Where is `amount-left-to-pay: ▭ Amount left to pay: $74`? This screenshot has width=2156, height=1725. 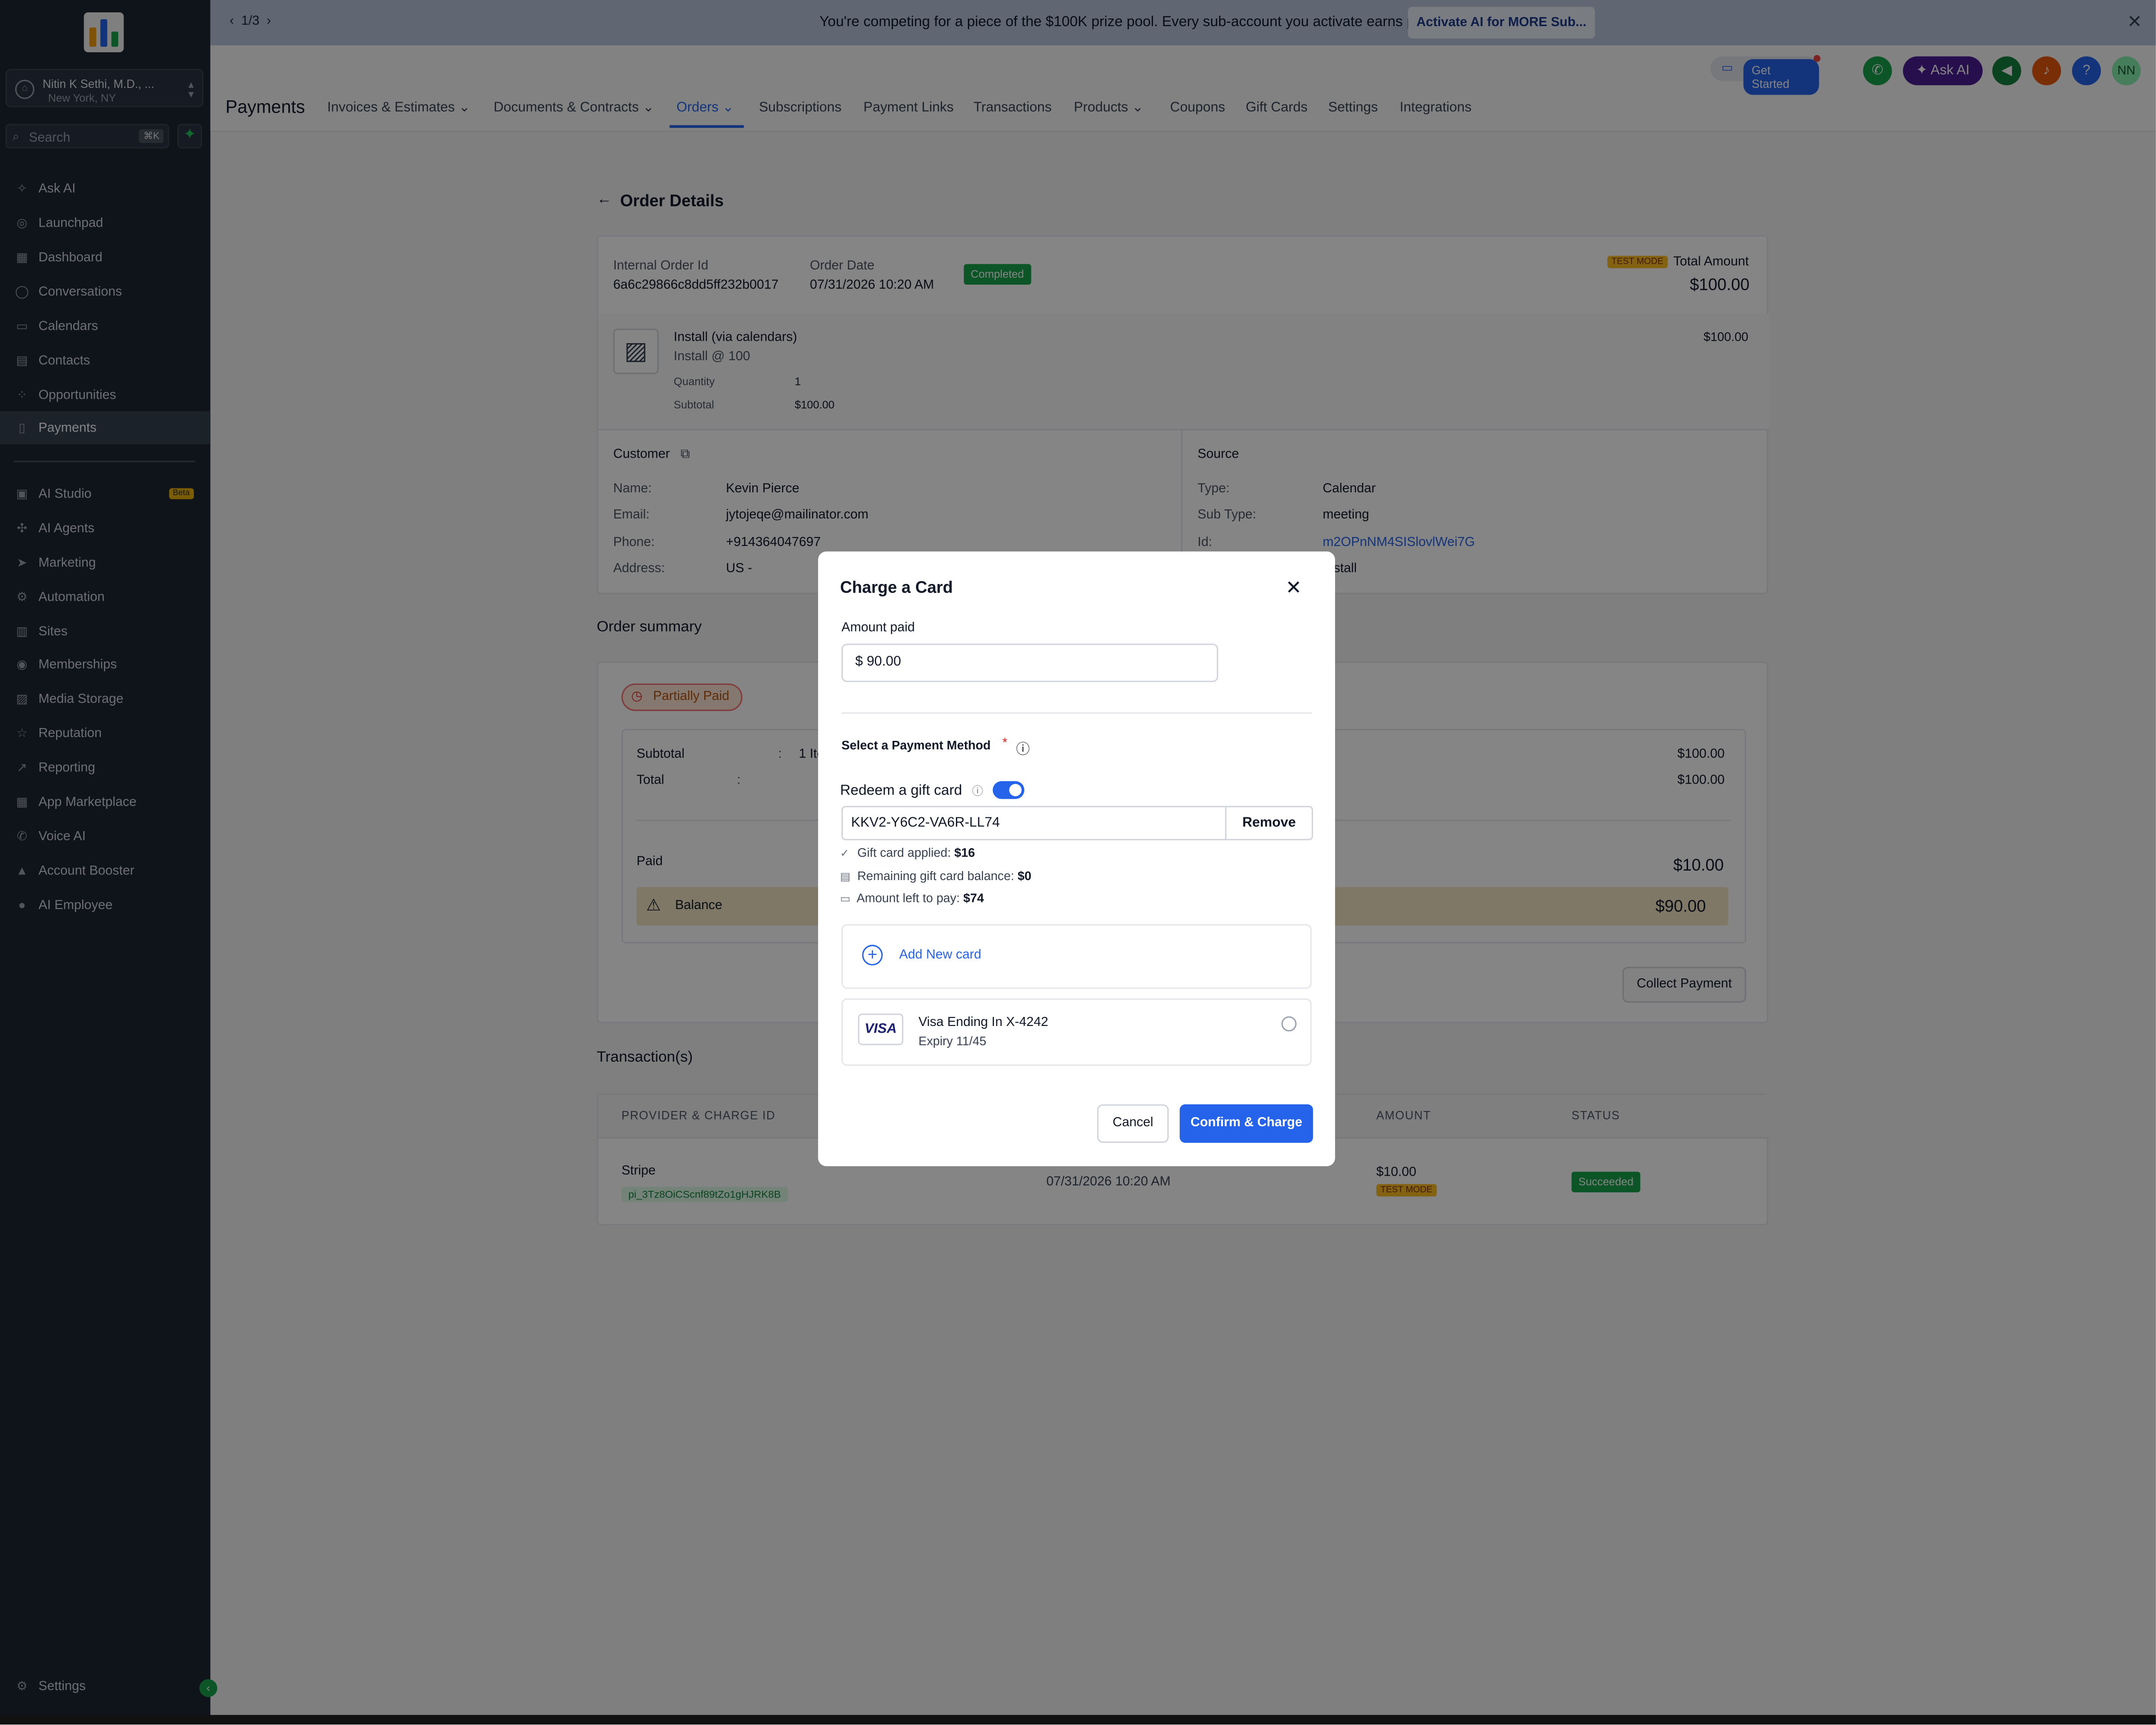 amount-left-to-pay: ▭ Amount left to pay: $74 is located at coordinates (912, 898).